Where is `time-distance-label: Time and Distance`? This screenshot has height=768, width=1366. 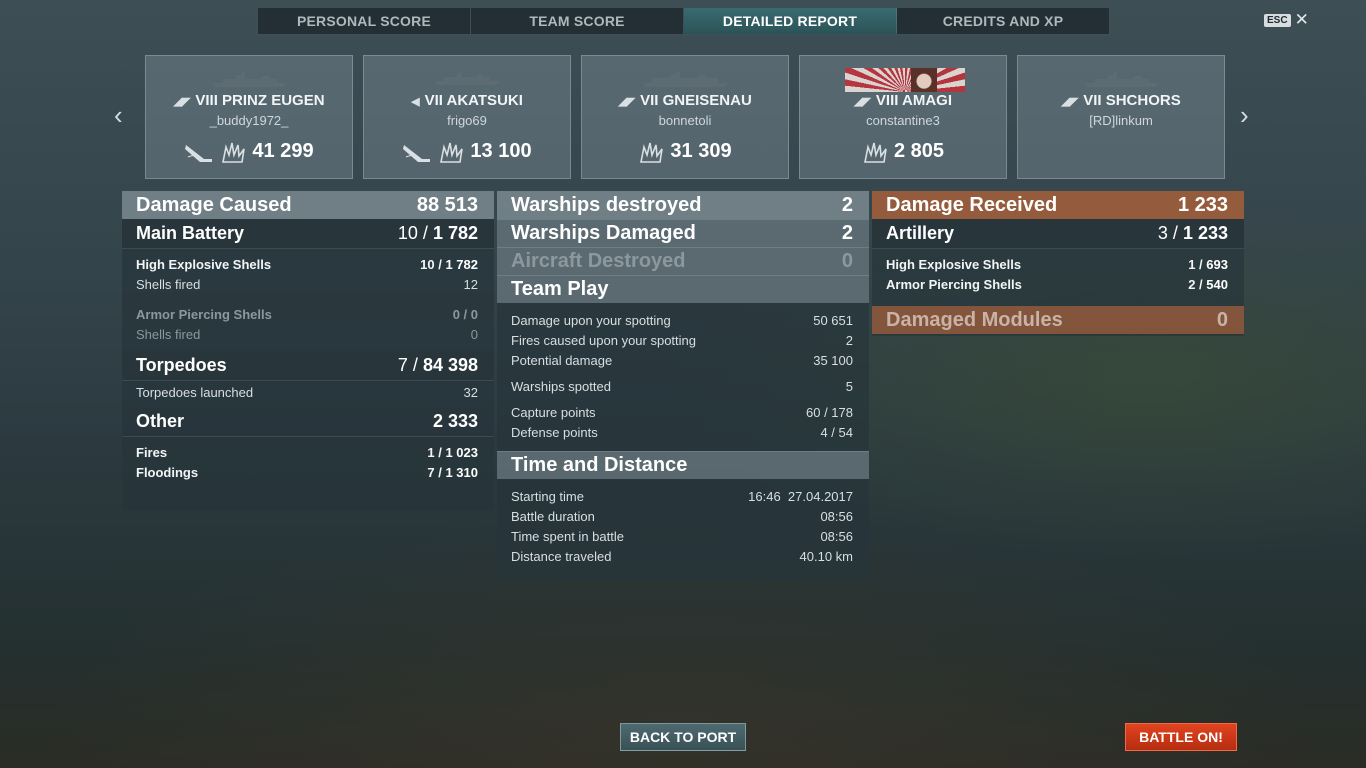
time-distance-label: Time and Distance is located at coordinates (599, 465).